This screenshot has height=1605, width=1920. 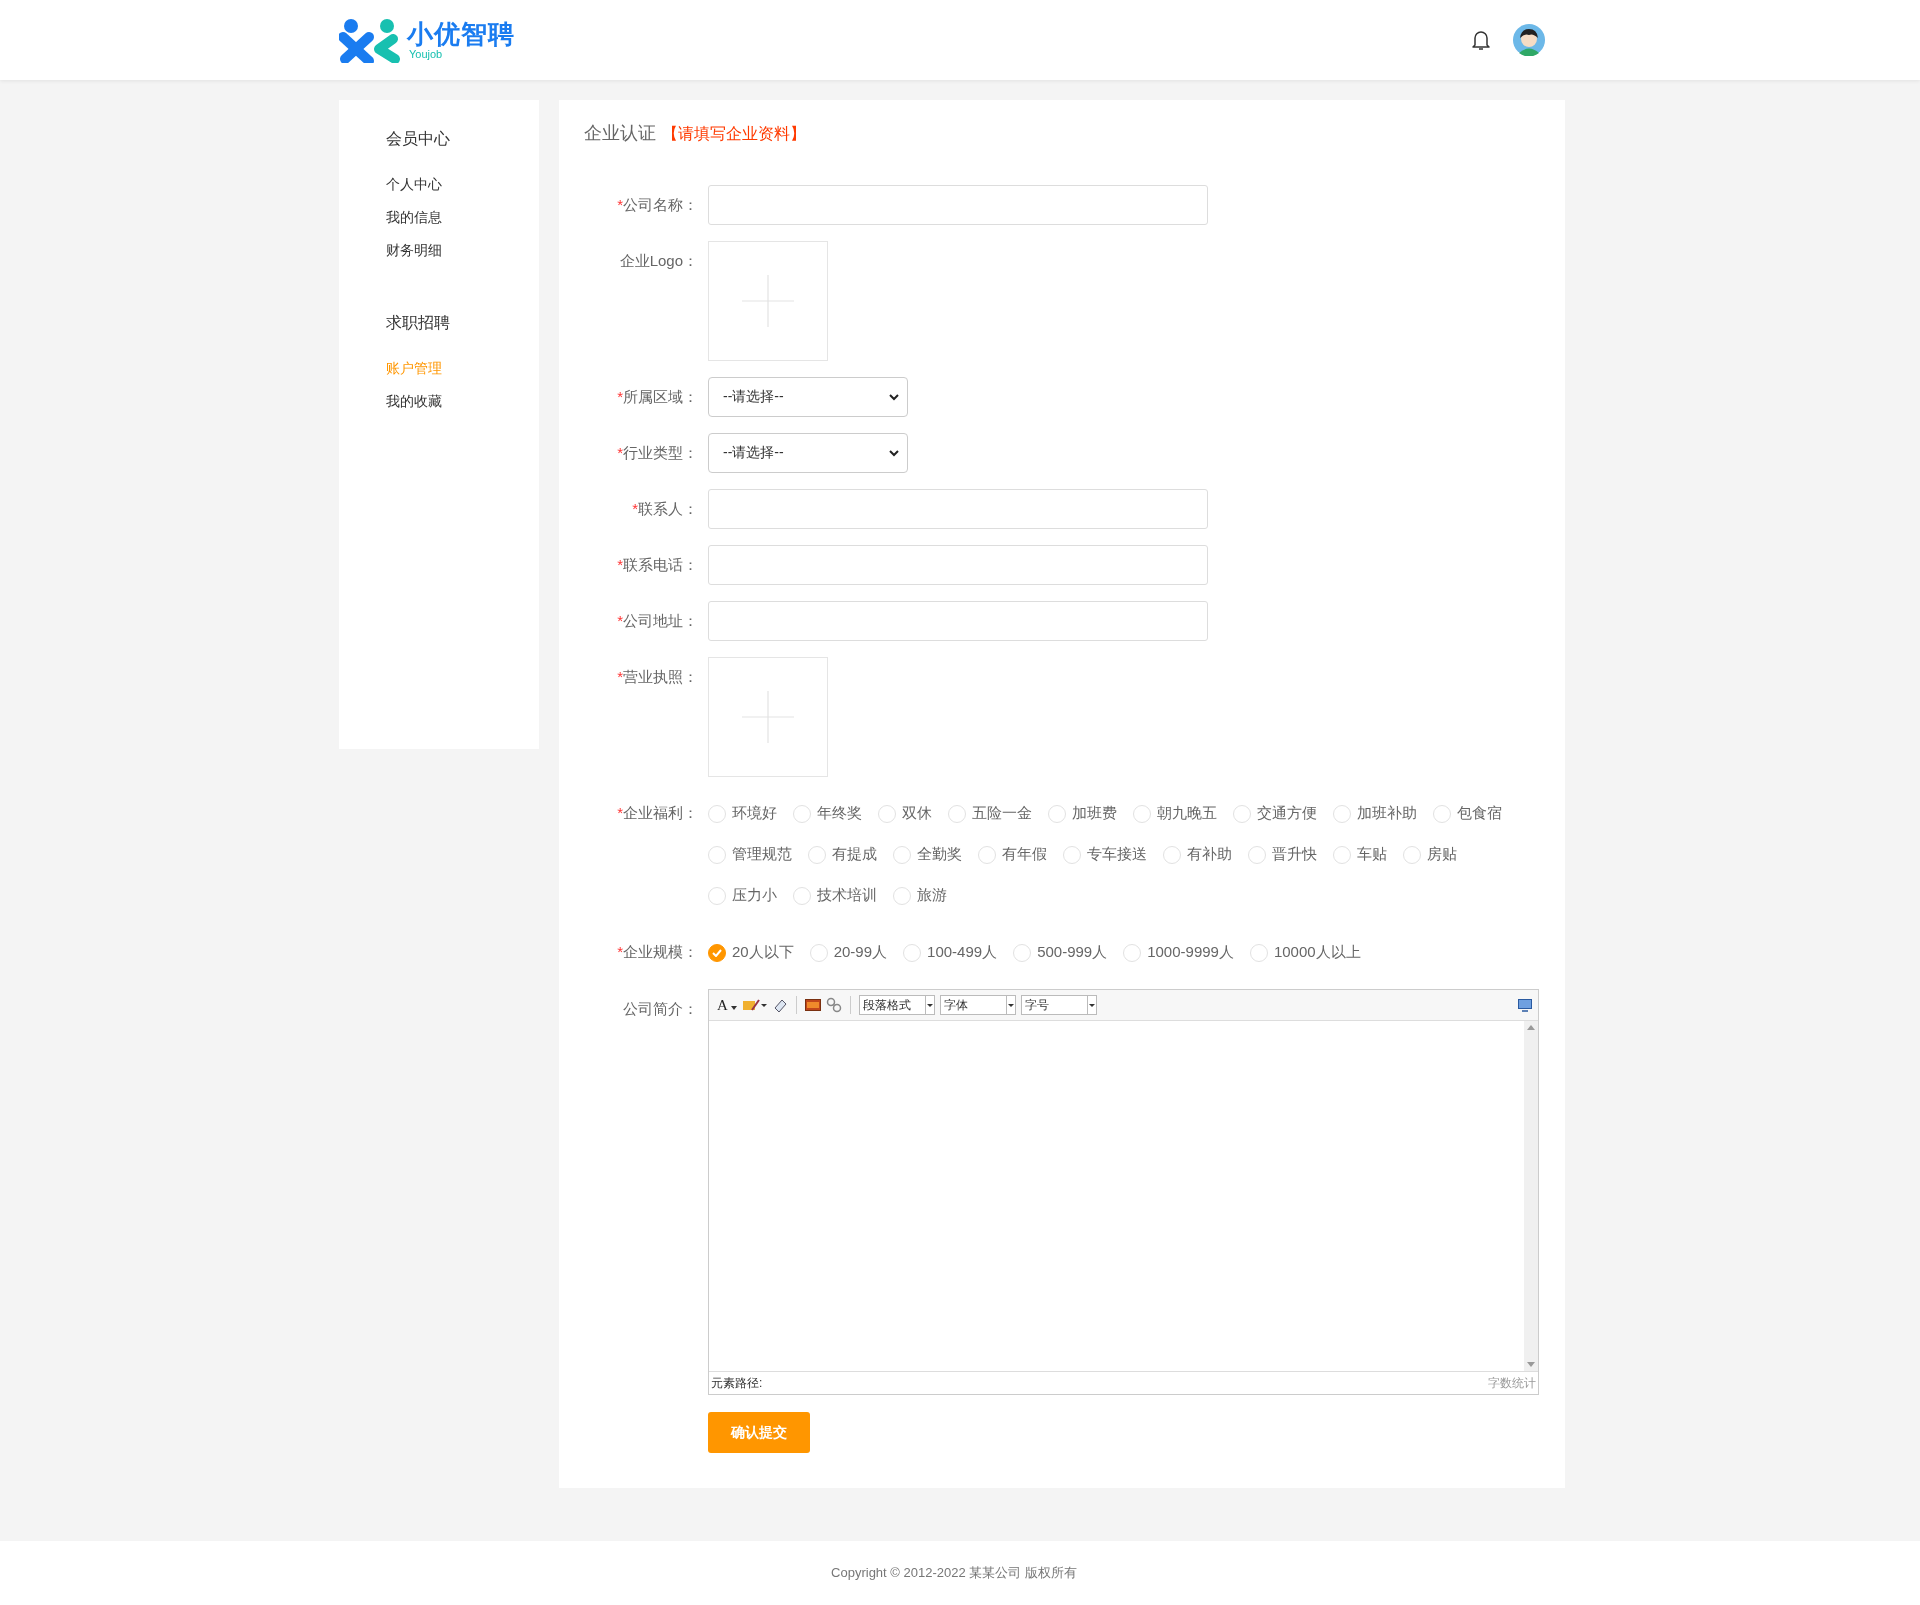 I want to click on option-label: 交通方便, so click(x=1287, y=813).